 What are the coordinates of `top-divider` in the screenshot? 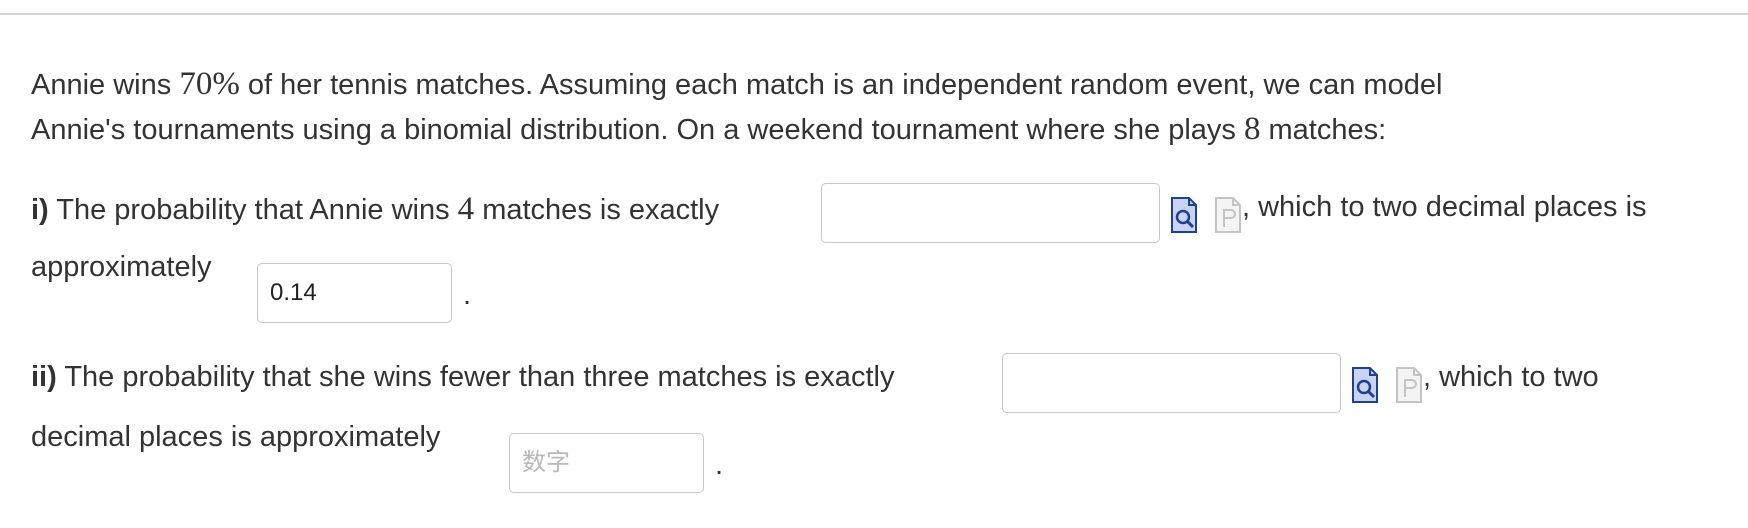 It's located at (874, 7).